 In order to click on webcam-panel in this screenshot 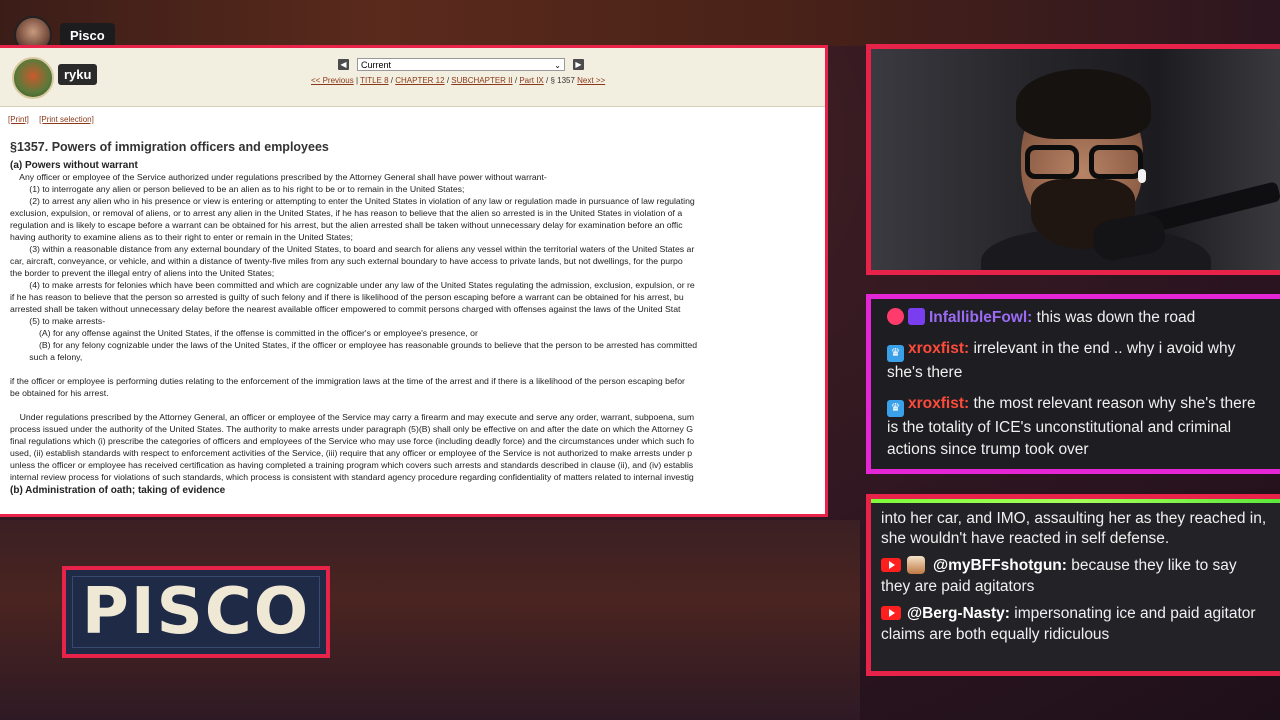, I will do `click(1073, 159)`.